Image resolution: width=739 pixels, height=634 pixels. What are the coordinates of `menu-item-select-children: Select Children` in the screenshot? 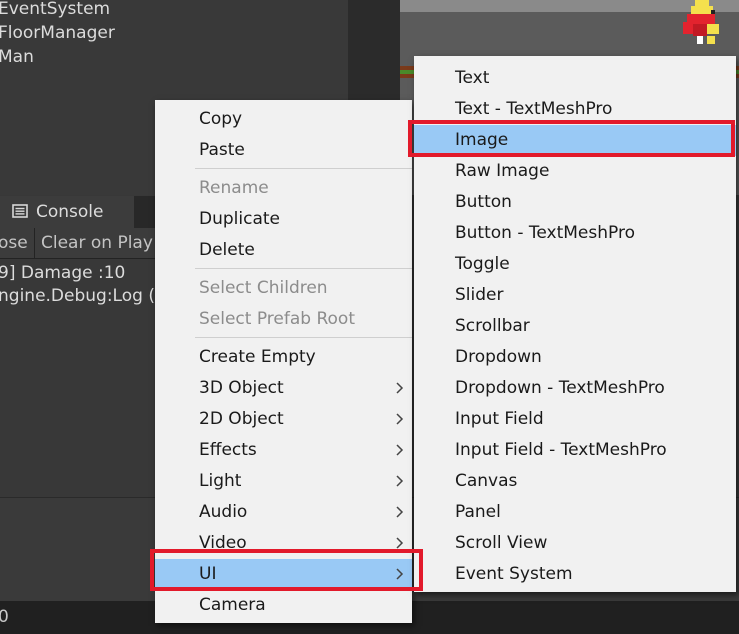 It's located at (283, 288).